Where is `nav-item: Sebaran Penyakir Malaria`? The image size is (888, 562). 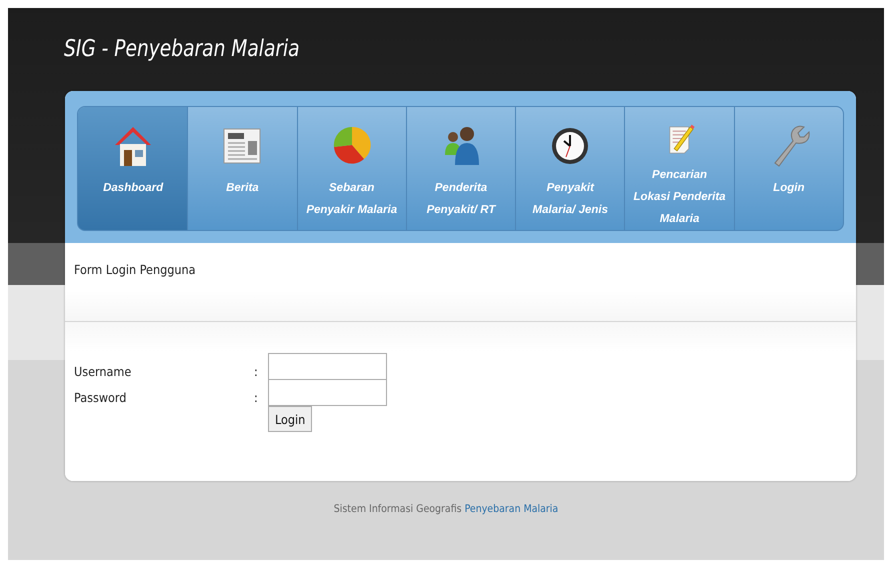 nav-item: Sebaran Penyakir Malaria is located at coordinates (351, 168).